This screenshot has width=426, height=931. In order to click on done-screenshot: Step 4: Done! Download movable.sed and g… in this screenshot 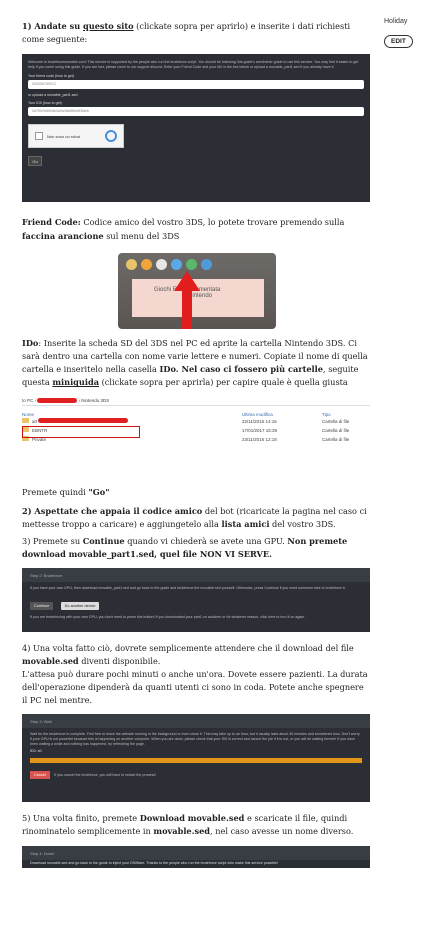, I will do `click(196, 857)`.